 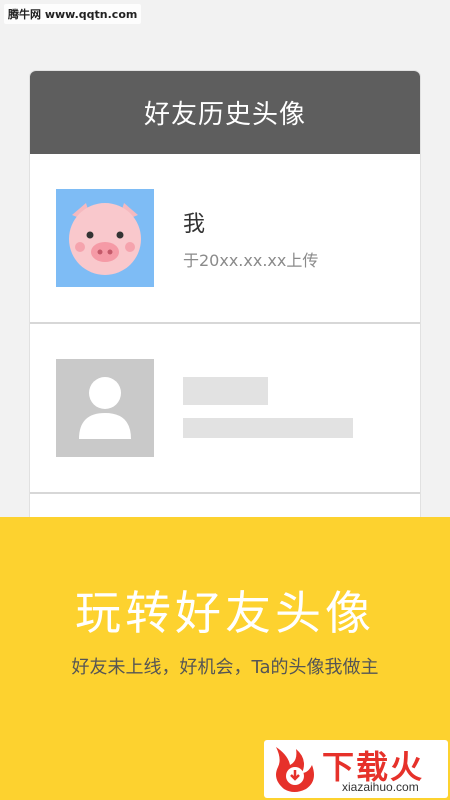 What do you see at coordinates (251, 260) in the screenshot?
I see `item-upload-time: 于20xx.xx.xx上传` at bounding box center [251, 260].